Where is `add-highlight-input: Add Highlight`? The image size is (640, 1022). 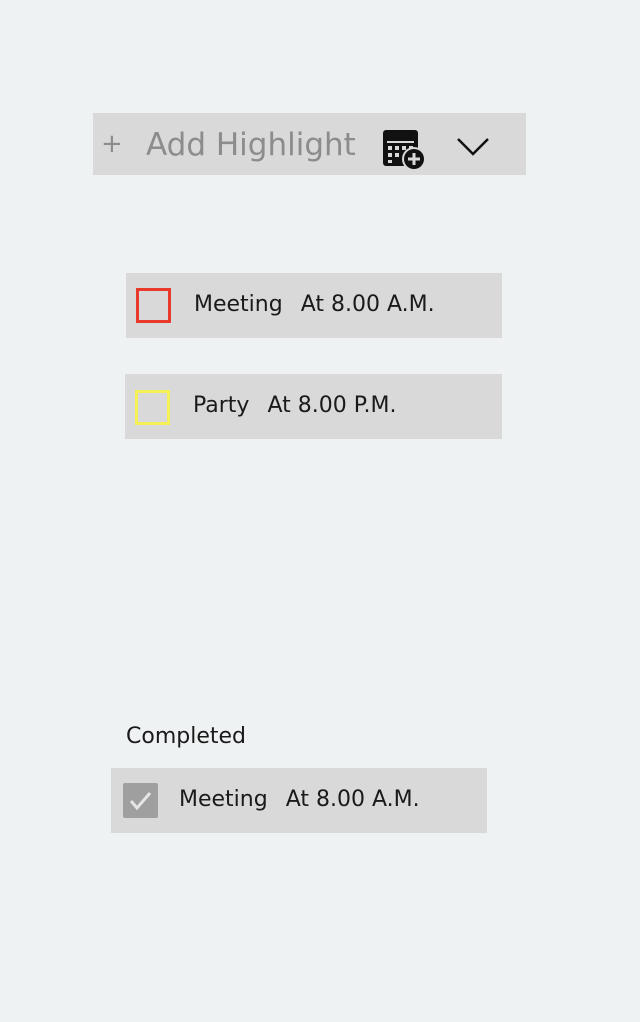
add-highlight-input: Add Highlight is located at coordinates (251, 145).